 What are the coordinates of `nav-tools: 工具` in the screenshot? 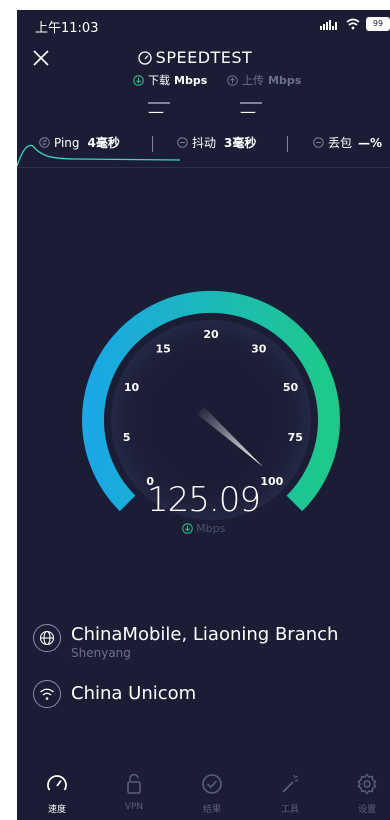 It's located at (290, 793).